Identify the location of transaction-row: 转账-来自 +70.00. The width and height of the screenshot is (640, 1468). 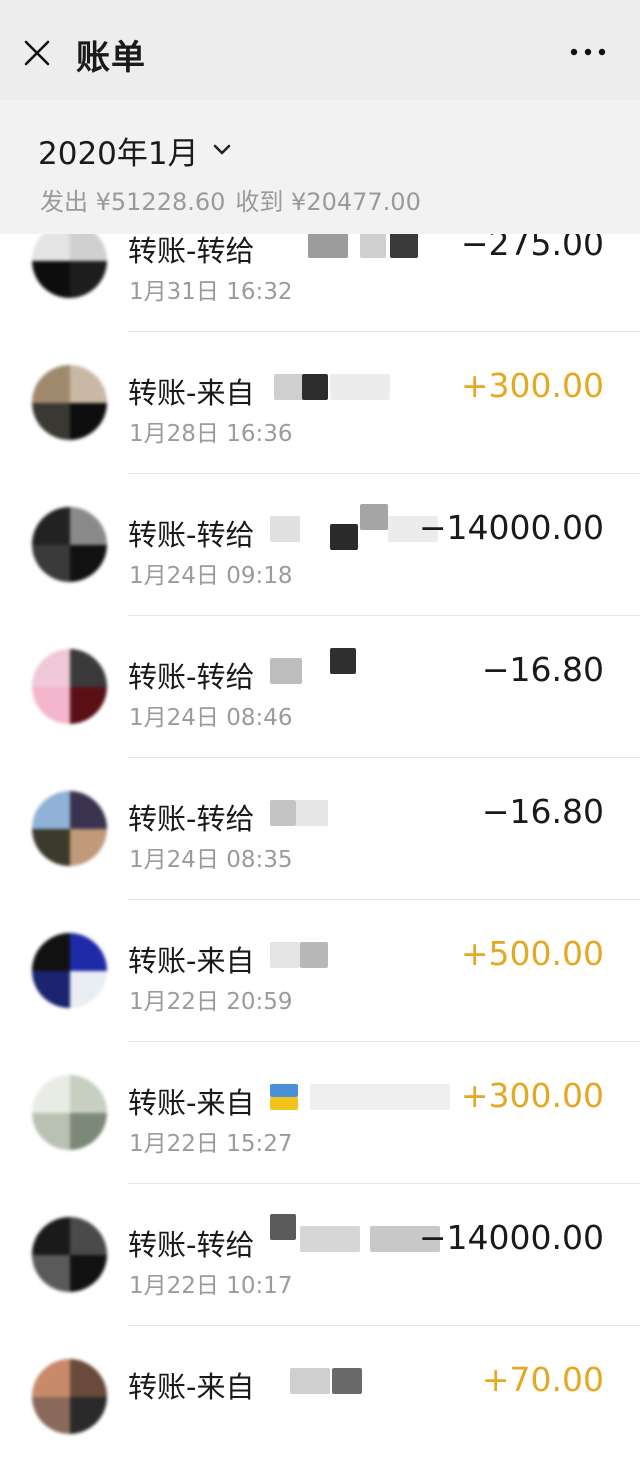
(320, 1397).